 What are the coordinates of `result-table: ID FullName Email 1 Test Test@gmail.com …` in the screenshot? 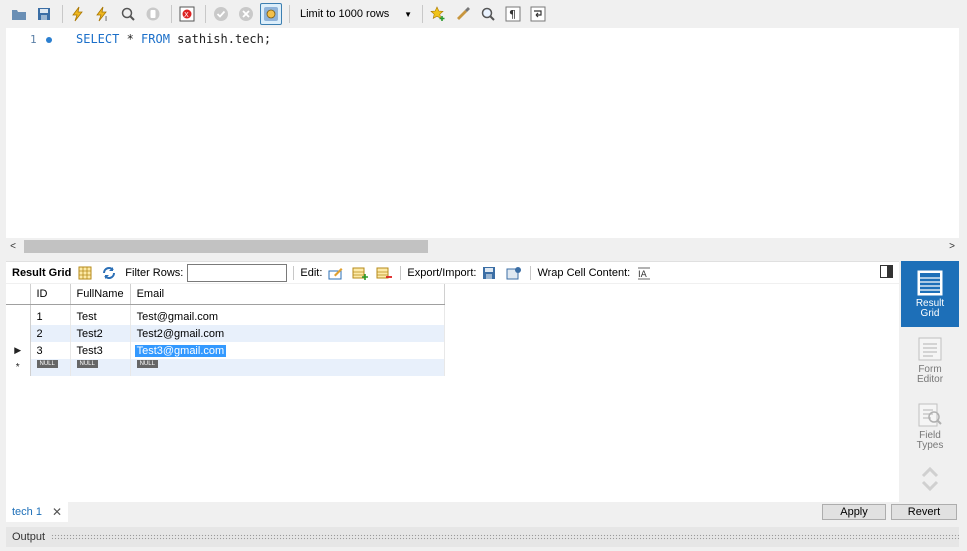 It's located at (225, 330).